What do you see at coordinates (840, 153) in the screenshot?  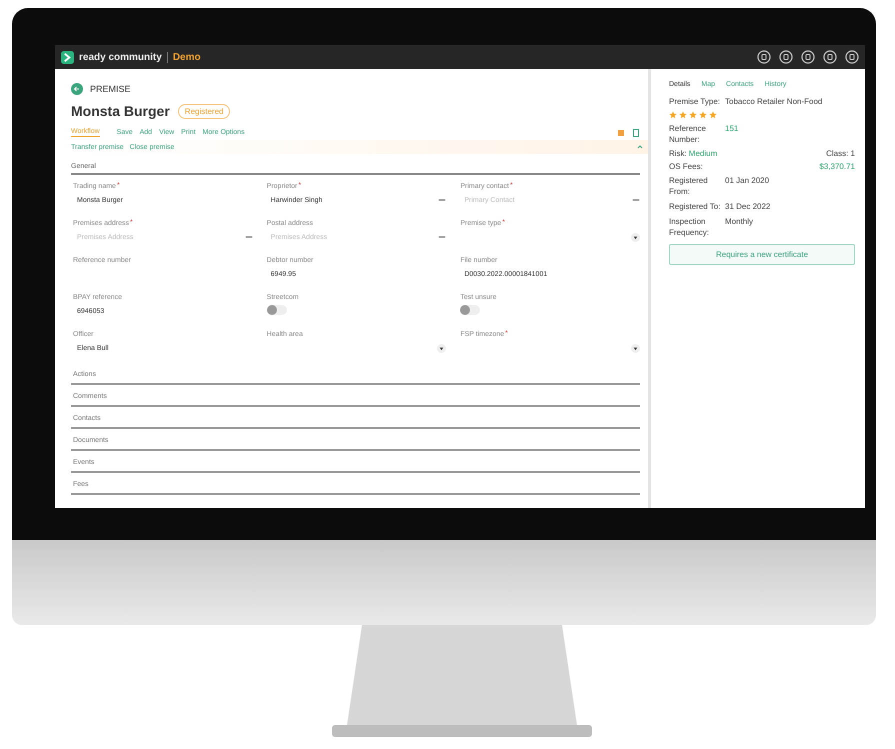 I see `class-value: Class: 1` at bounding box center [840, 153].